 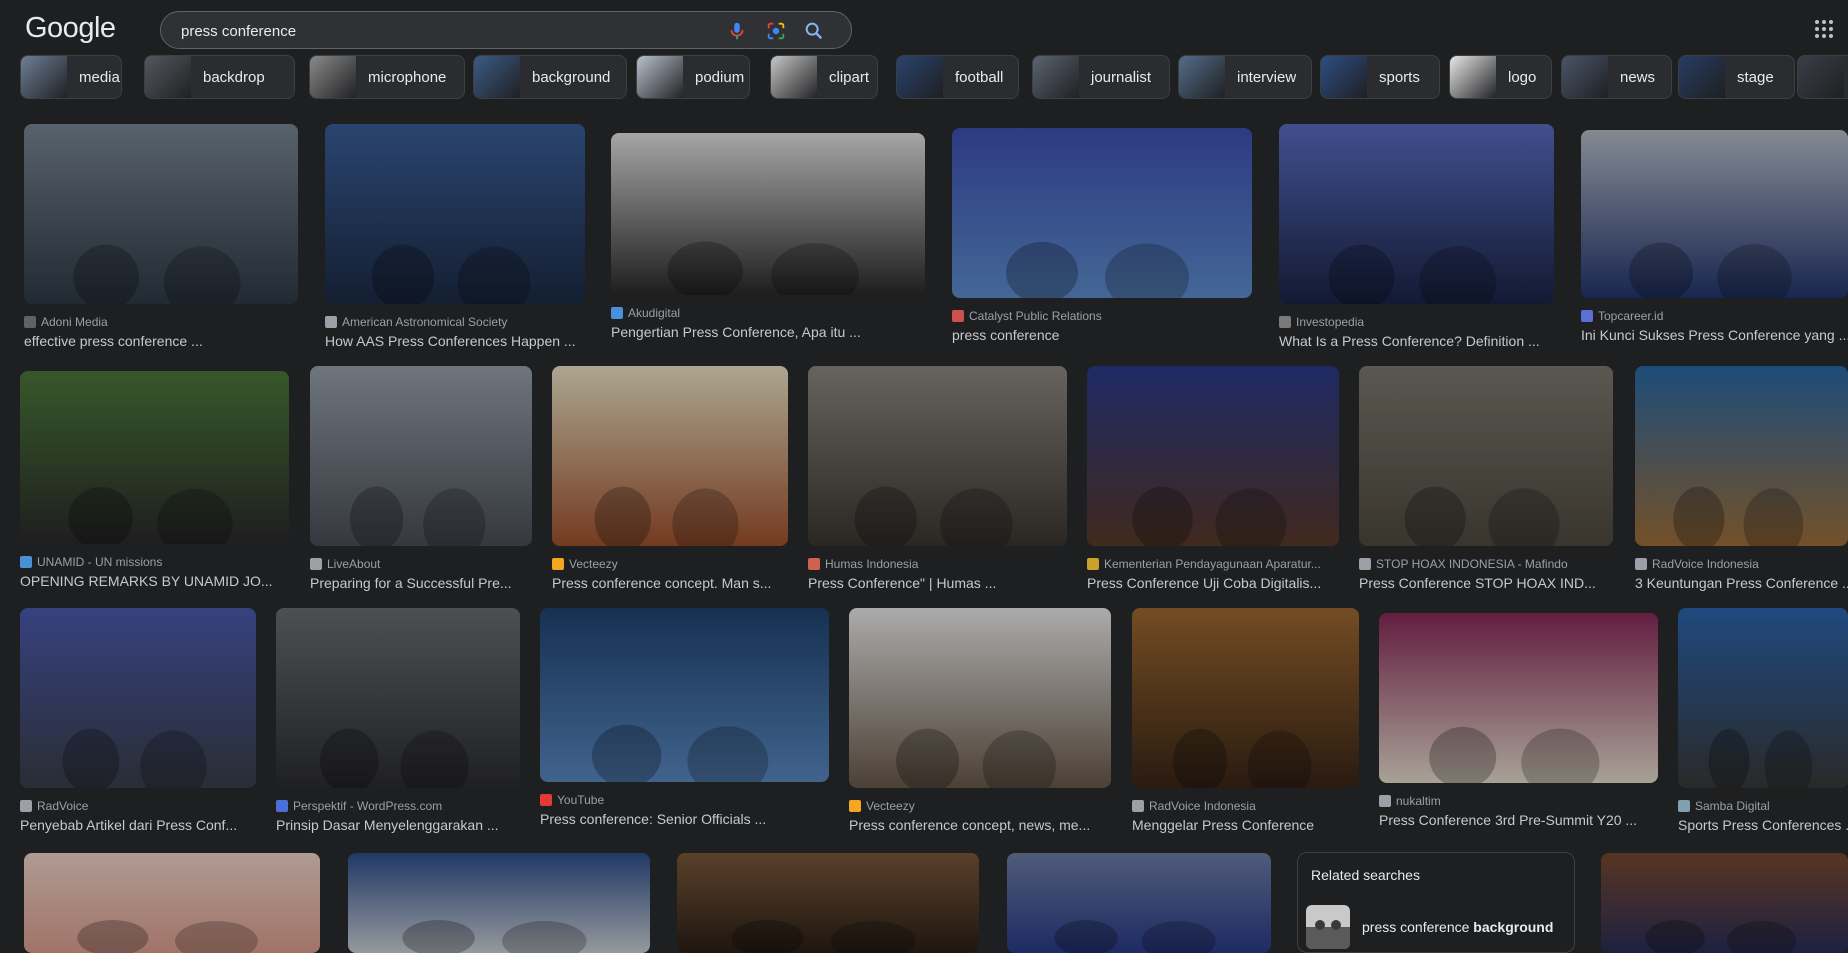 What do you see at coordinates (1102, 316) in the screenshot?
I see `result-source: Catalyst Public Relations` at bounding box center [1102, 316].